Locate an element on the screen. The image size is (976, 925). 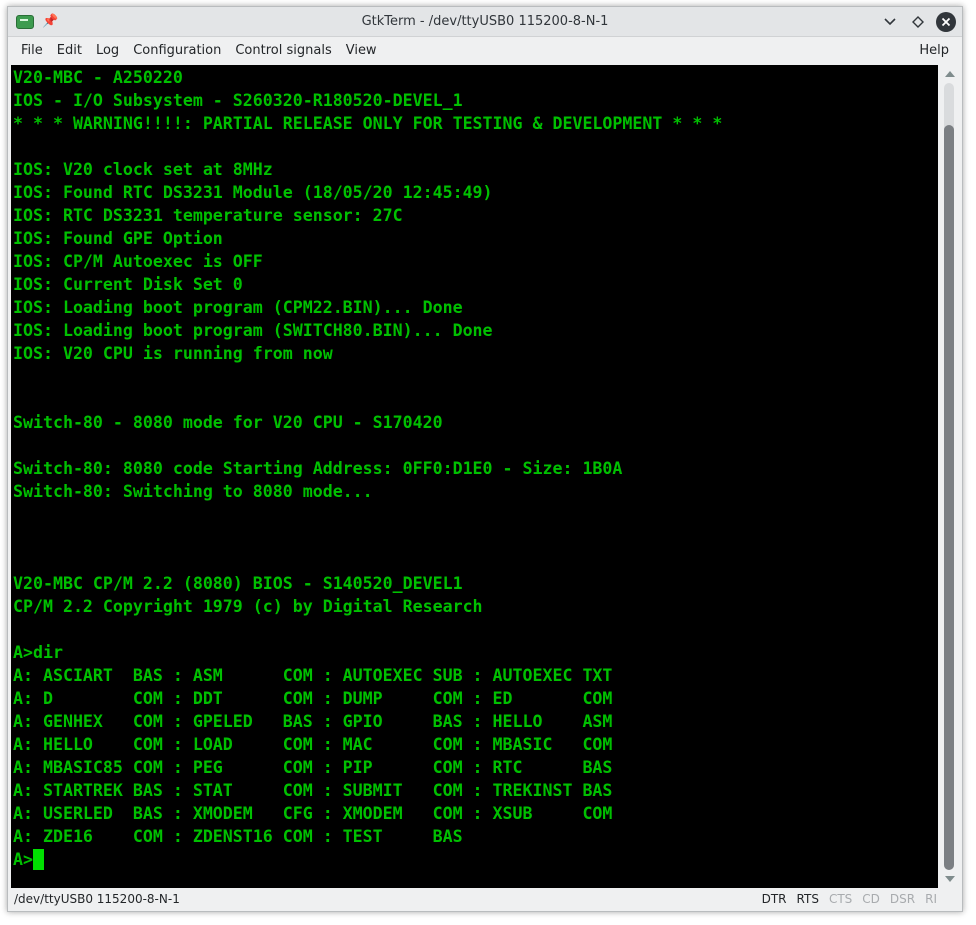
chevron-down-icon is located at coordinates (890, 22).